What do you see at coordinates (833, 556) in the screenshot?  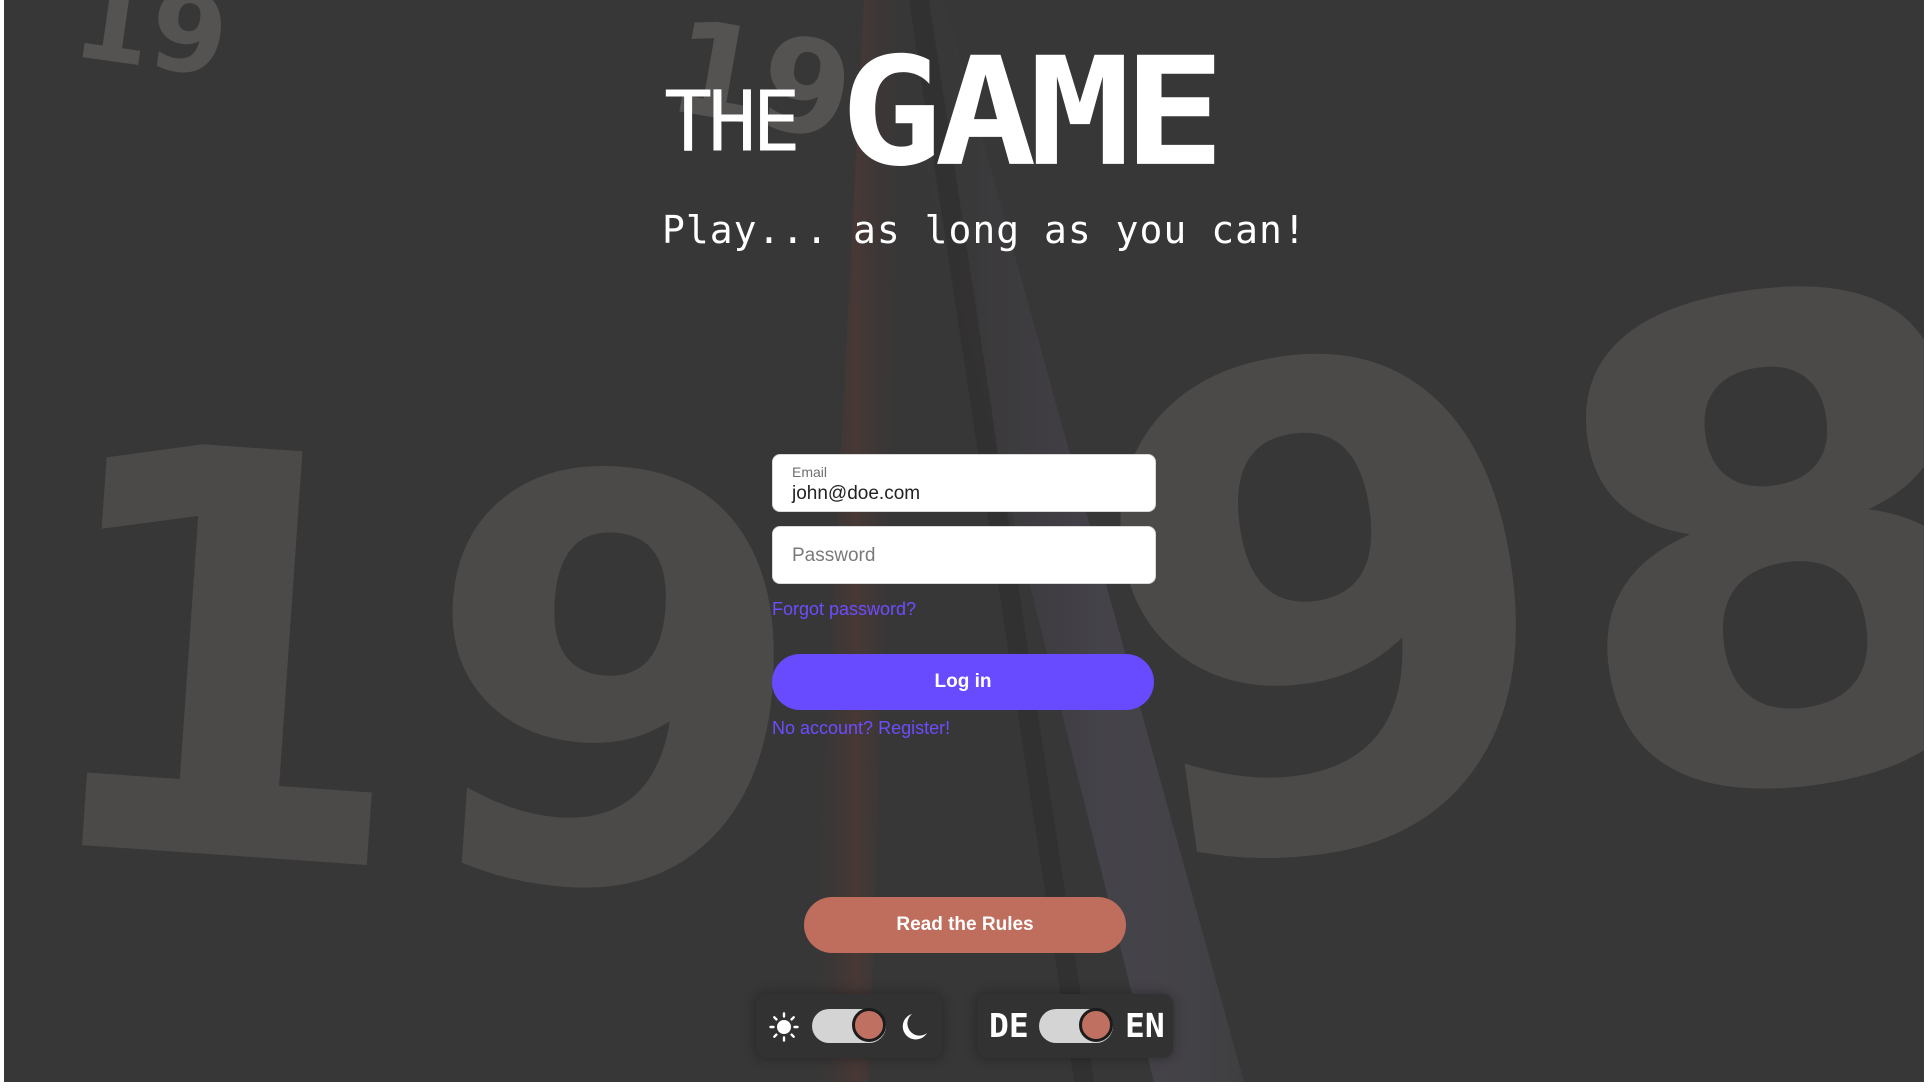 I see `password-input: Password` at bounding box center [833, 556].